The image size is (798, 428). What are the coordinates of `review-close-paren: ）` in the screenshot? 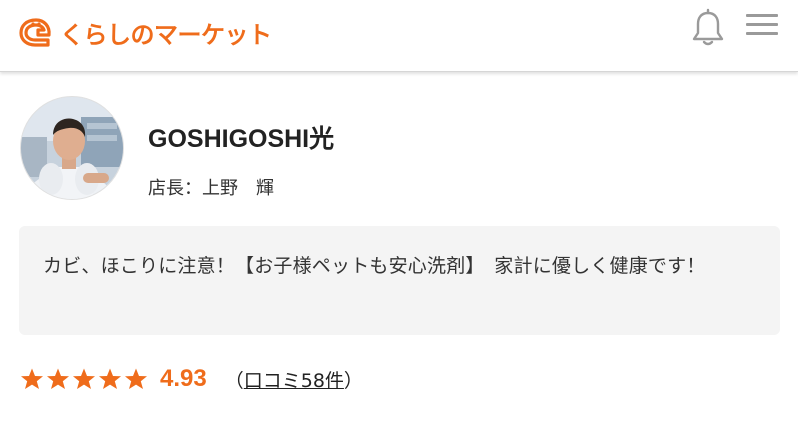 It's located at (353, 380).